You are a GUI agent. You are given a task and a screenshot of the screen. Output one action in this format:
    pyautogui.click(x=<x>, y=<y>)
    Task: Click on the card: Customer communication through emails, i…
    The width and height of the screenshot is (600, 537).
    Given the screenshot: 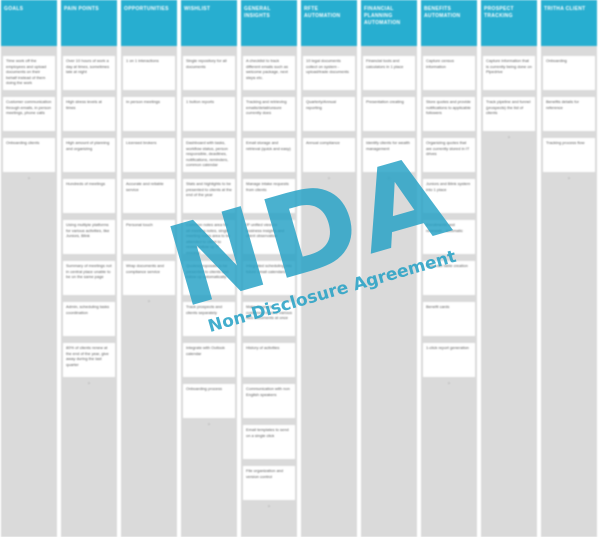 What is the action you would take?
    pyautogui.click(x=29, y=114)
    